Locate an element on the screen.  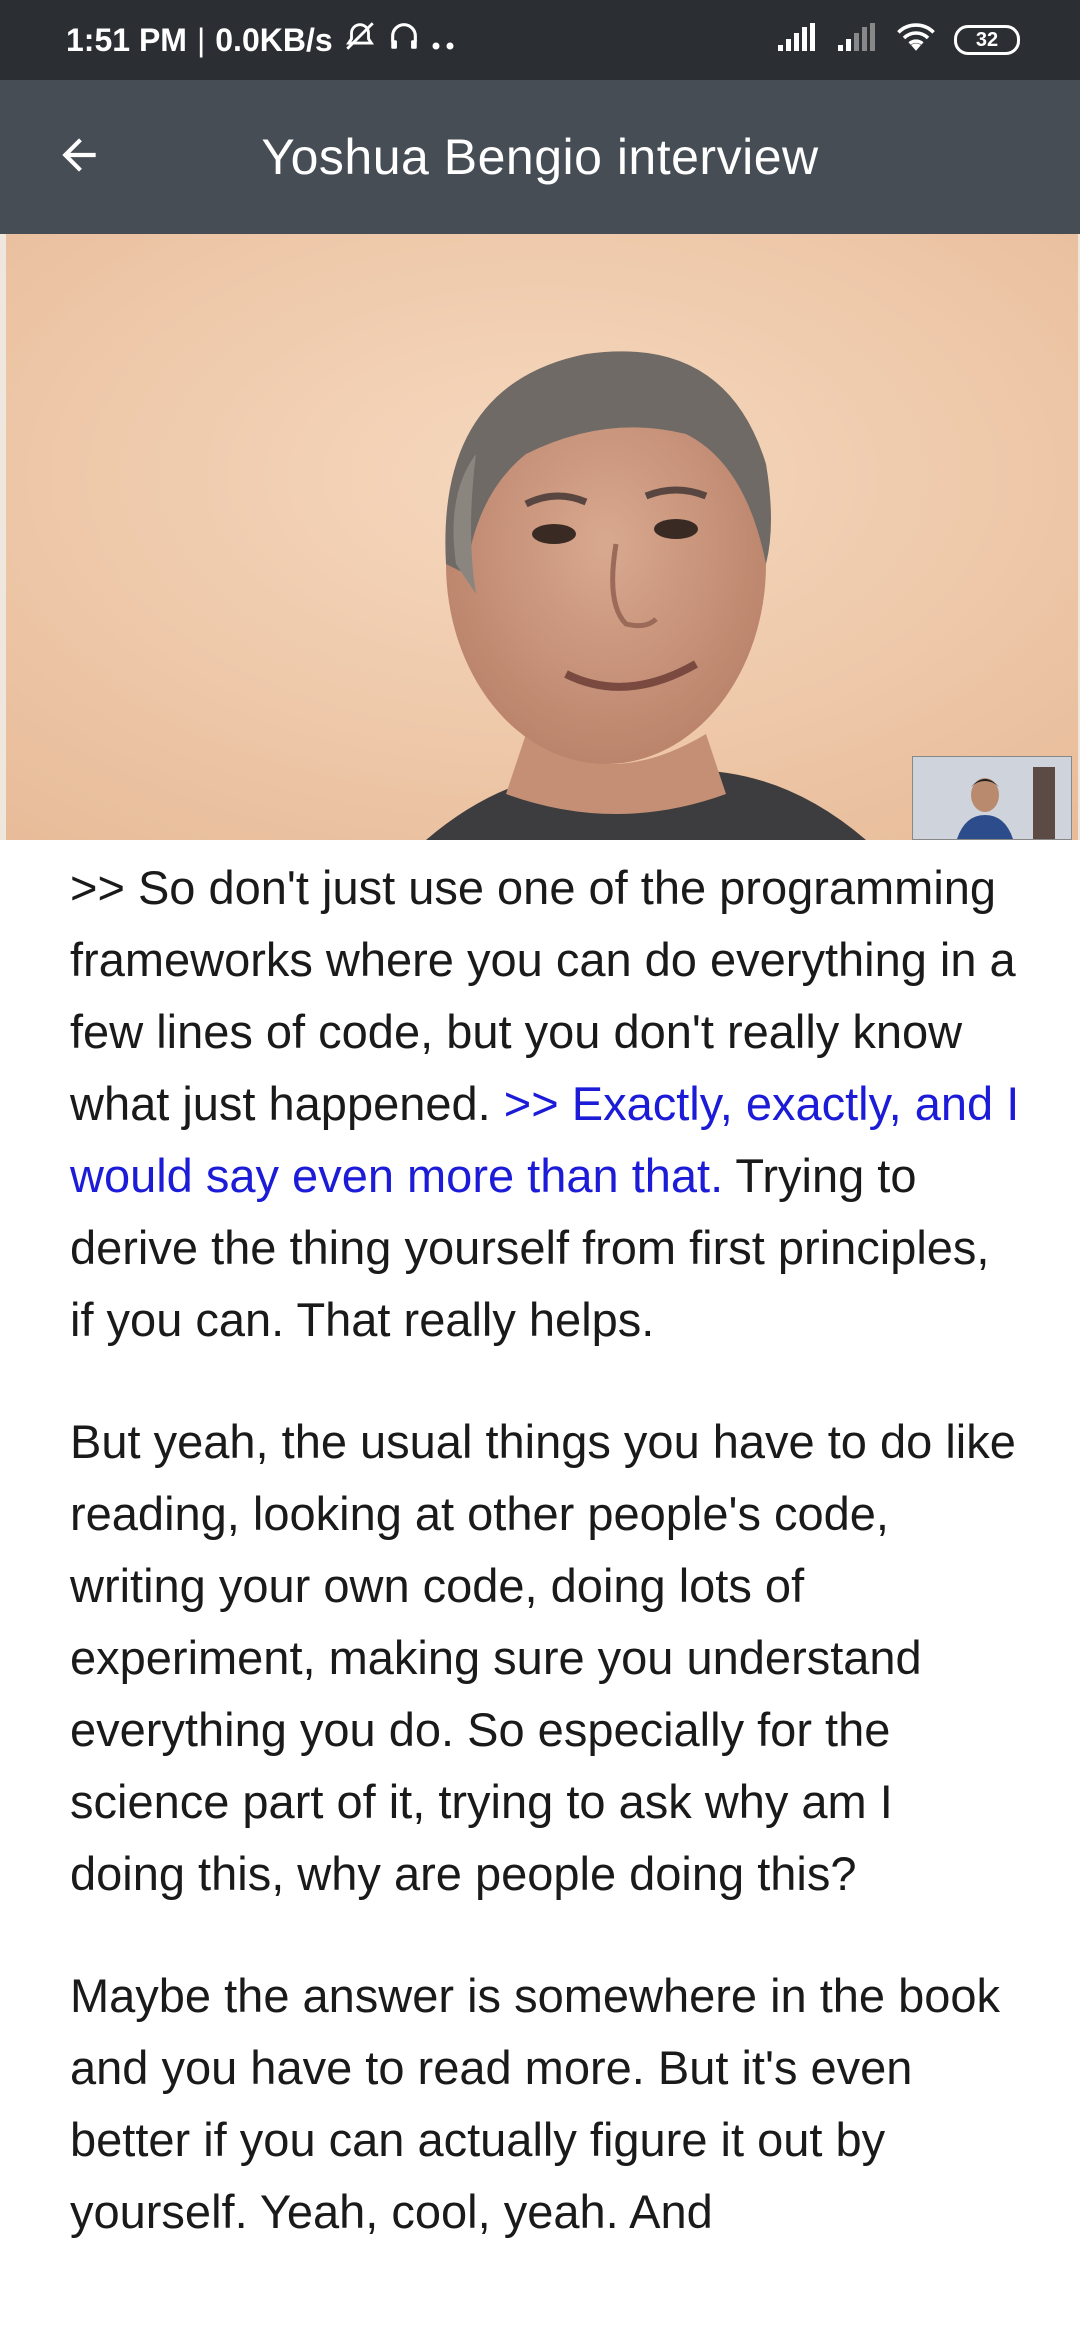
signal-weak-icon is located at coordinates (857, 40).